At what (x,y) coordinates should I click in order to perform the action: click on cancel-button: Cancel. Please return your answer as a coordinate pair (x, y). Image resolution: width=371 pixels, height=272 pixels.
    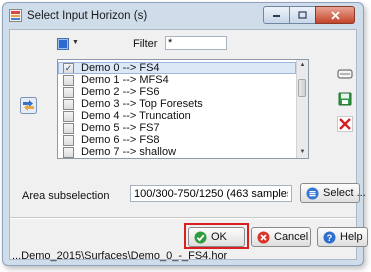
    Looking at the image, I should click on (281, 237).